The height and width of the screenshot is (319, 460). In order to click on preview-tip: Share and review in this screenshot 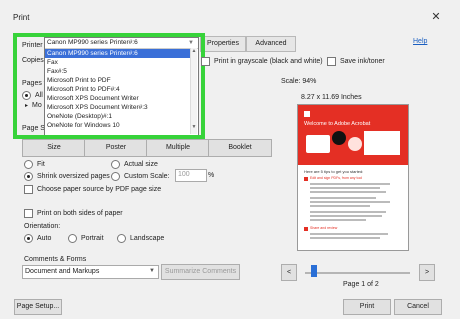, I will do `click(324, 228)`.